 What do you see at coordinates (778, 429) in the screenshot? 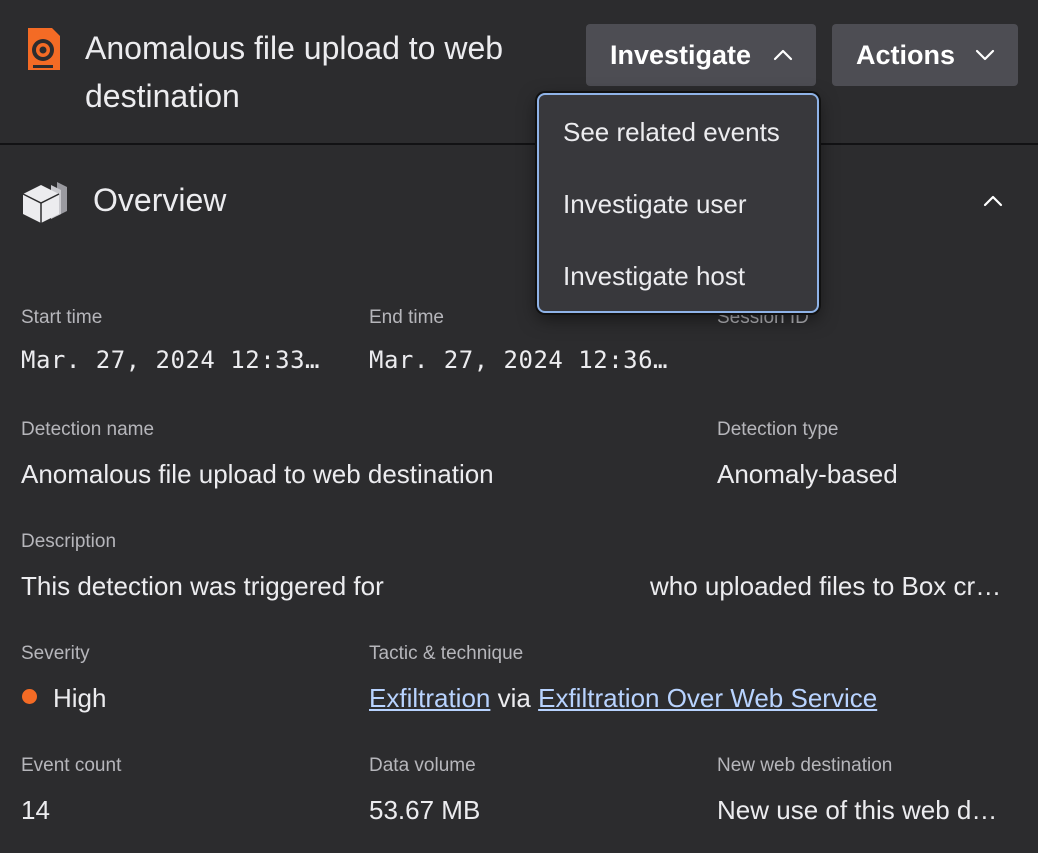
I see `detection-type-label: Detection type` at bounding box center [778, 429].